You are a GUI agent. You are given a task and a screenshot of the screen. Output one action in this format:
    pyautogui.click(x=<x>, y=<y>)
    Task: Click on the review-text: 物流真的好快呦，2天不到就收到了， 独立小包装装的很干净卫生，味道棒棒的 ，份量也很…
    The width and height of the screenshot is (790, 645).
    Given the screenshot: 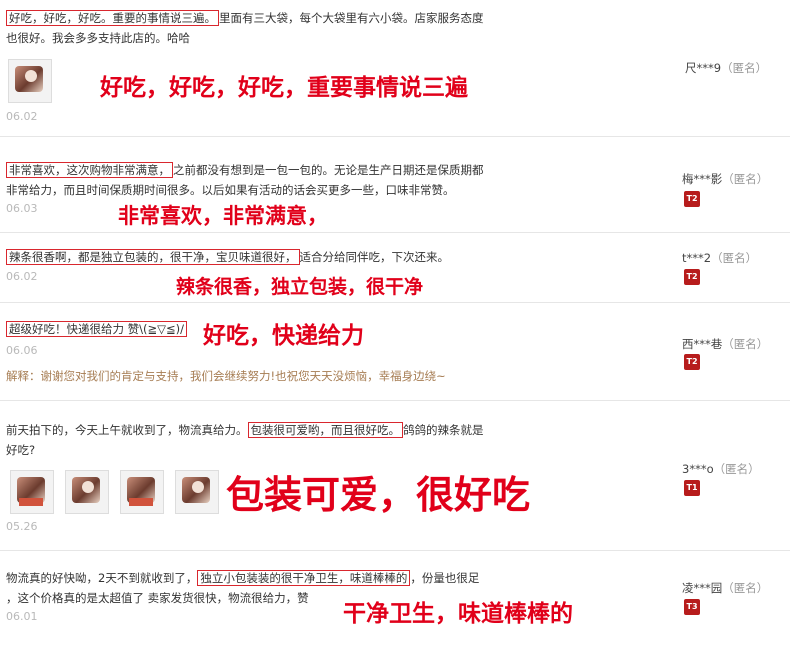 What is the action you would take?
    pyautogui.click(x=243, y=578)
    